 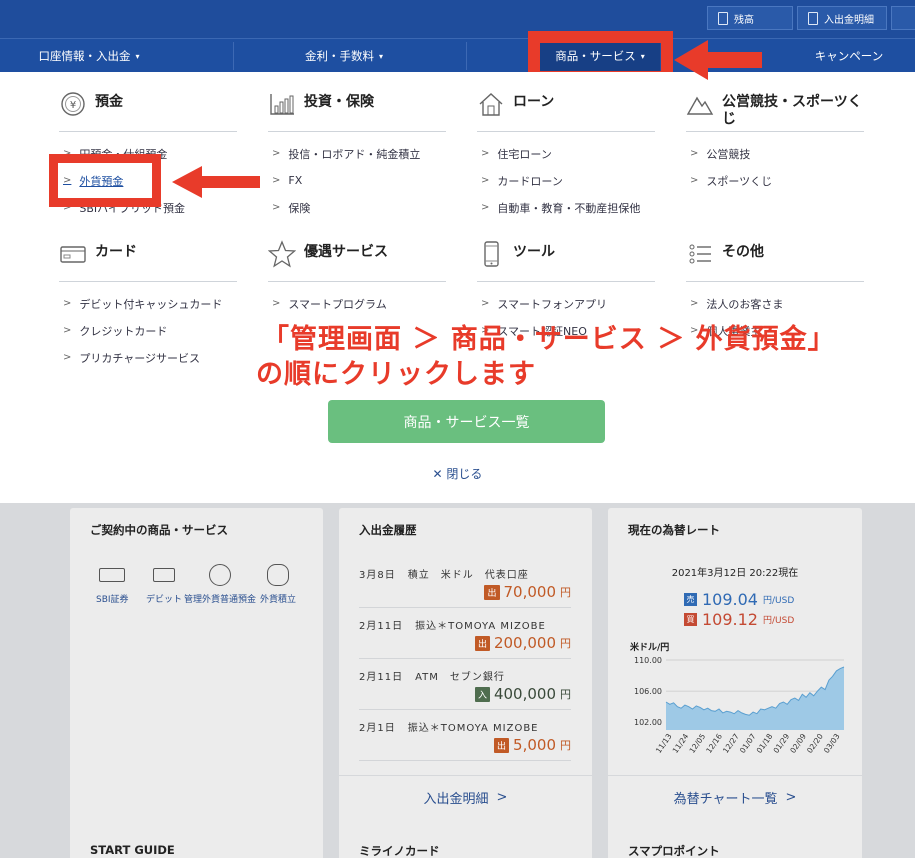 I want to click on star-icon, so click(x=282, y=254).